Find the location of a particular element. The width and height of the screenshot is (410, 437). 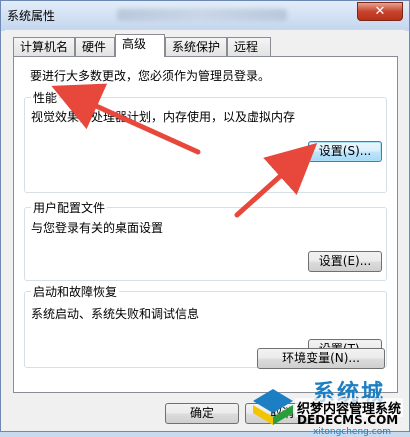

watermark: 系统城 织梦内容管理系统 DEDECMS.COM xitongcheng.com is located at coordinates (330, 406).